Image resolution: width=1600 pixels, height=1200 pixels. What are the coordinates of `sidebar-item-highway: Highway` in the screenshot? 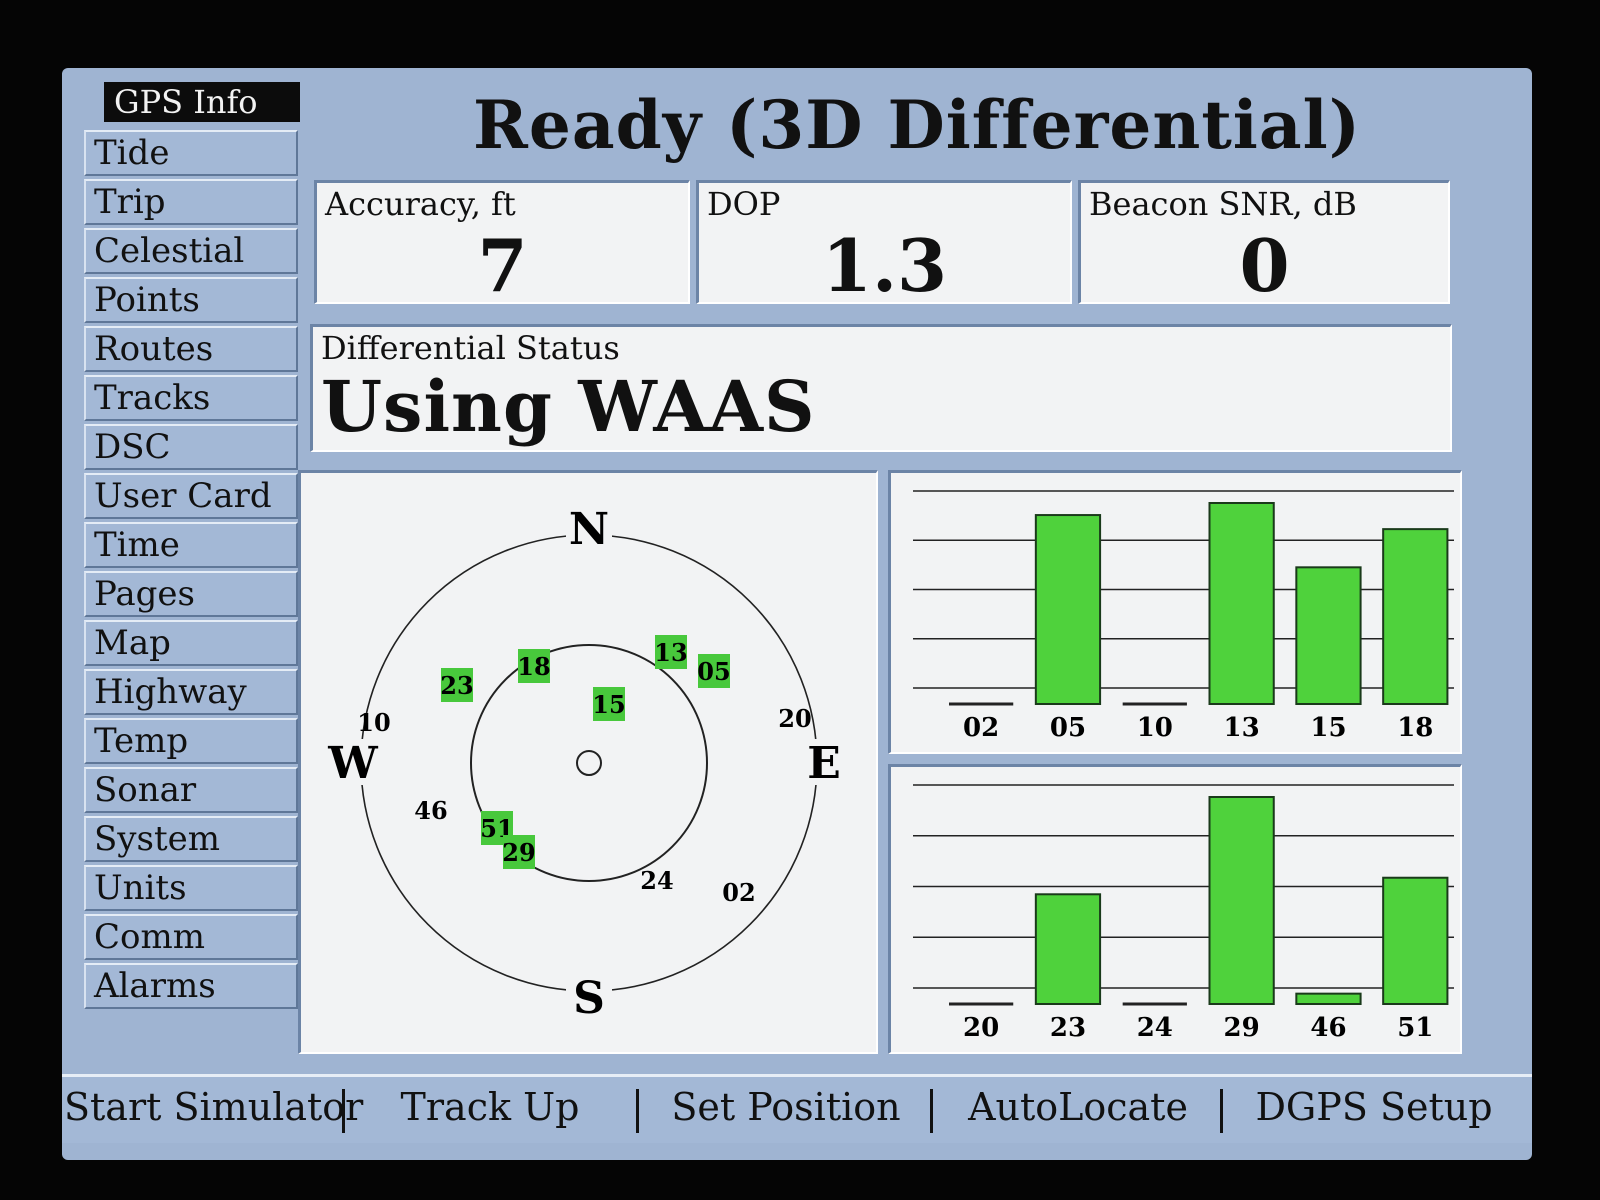 It's located at (191, 692).